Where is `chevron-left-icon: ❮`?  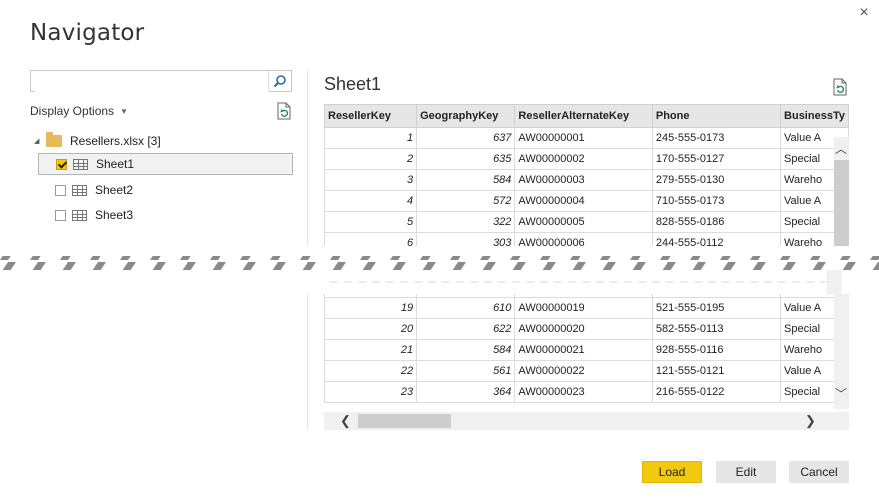
chevron-left-icon: ❮ is located at coordinates (345, 421).